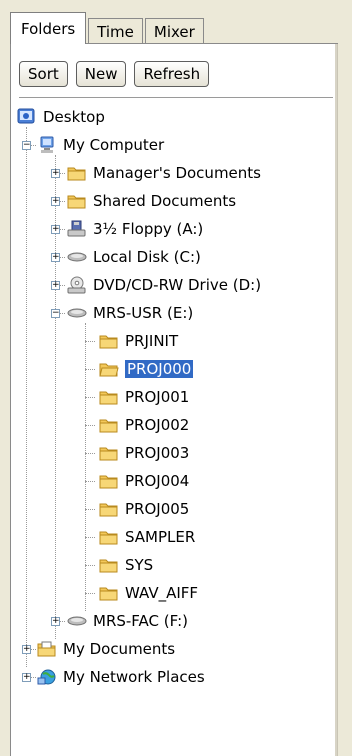 The width and height of the screenshot is (352, 756). Describe the element at coordinates (157, 453) in the screenshot. I see `folder-label: PROJ003` at that location.